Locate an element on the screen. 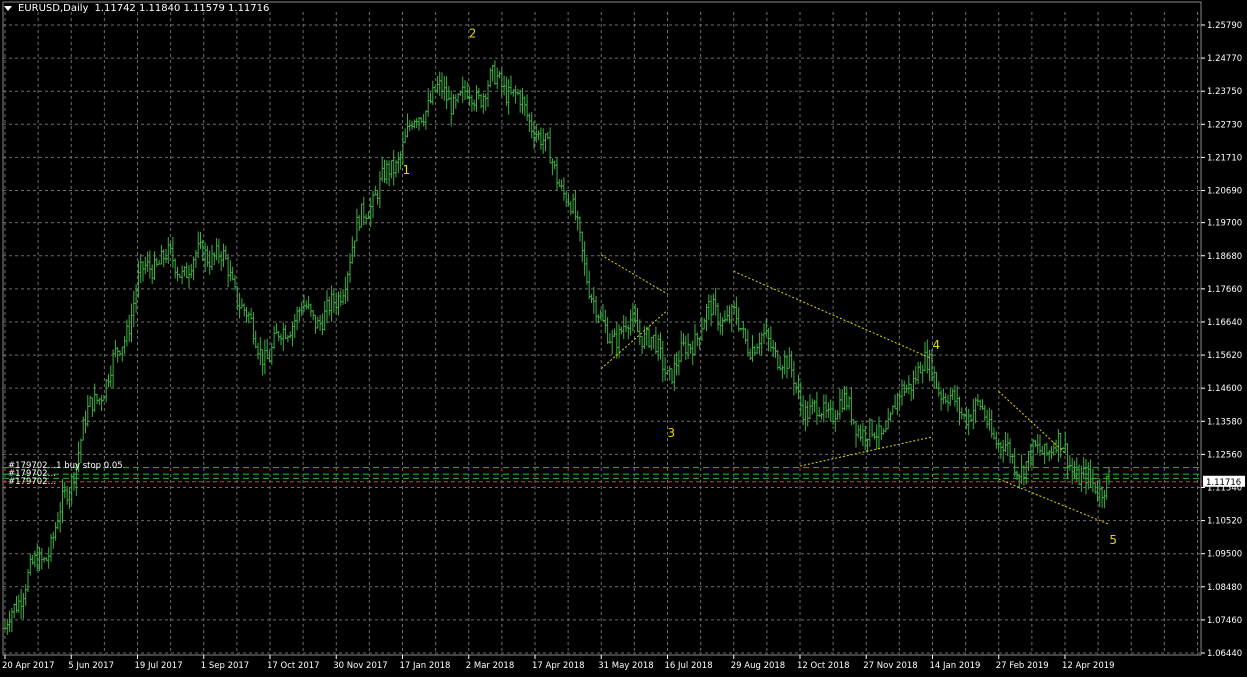  current-price-box: 1.11716 is located at coordinates (1224, 481).